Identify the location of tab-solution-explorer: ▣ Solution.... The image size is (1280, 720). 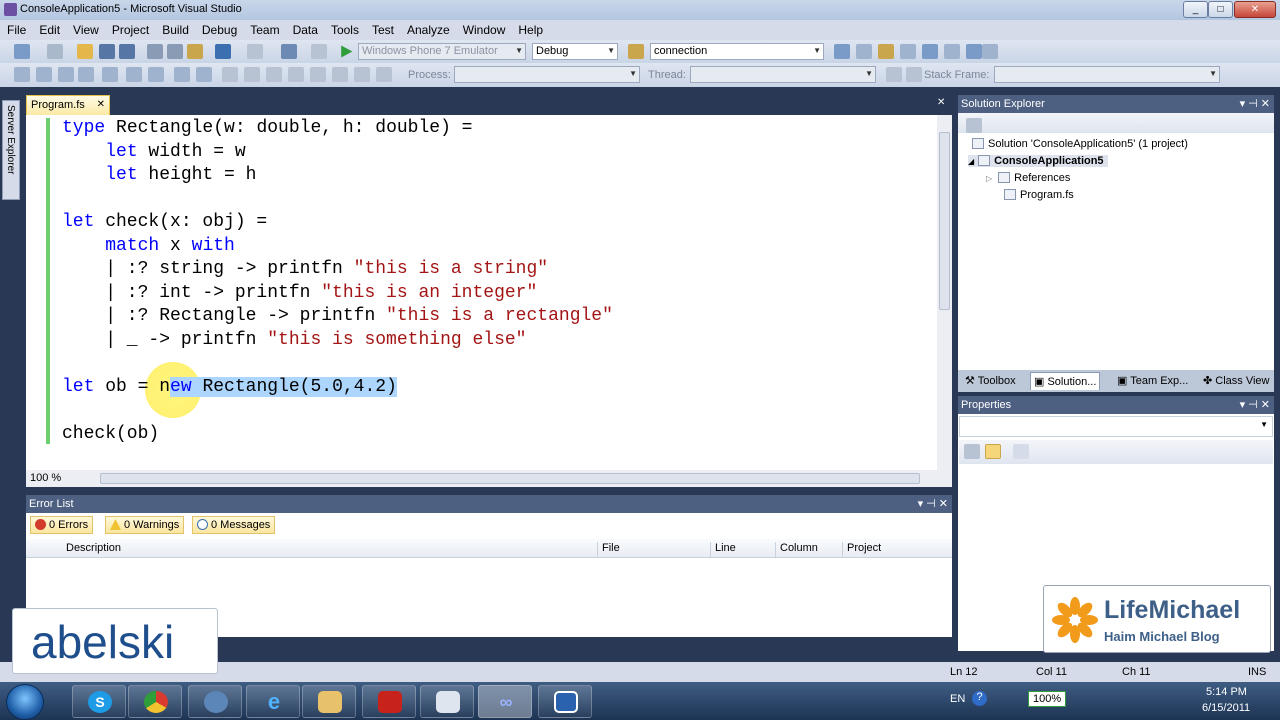
(1065, 381).